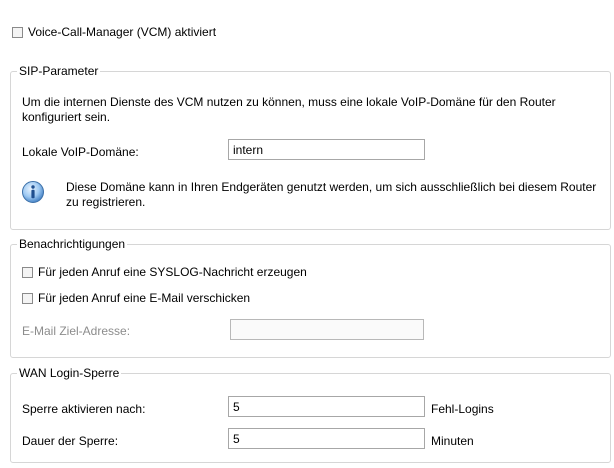 This screenshot has height=468, width=614. I want to click on wan-login-lock-legend: WAN Login-Sperre, so click(69, 373).